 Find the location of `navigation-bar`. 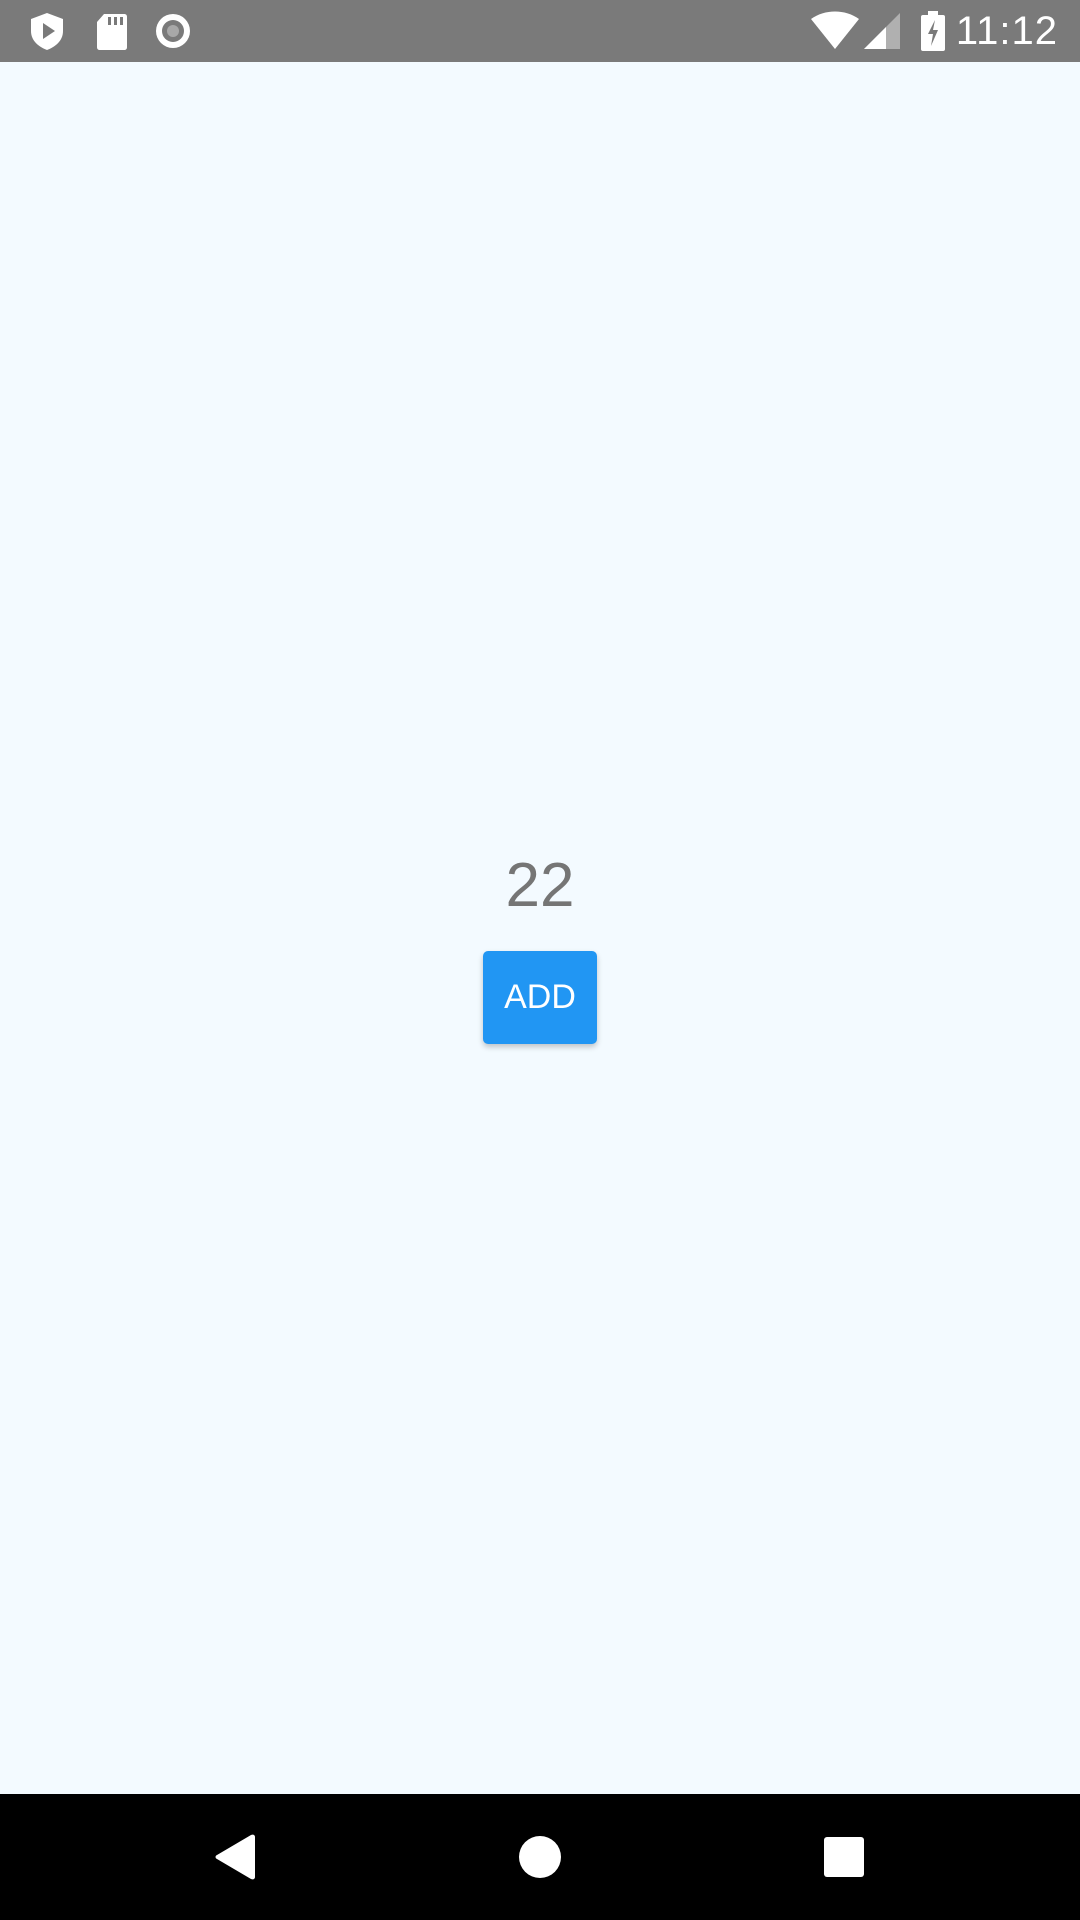

navigation-bar is located at coordinates (540, 1857).